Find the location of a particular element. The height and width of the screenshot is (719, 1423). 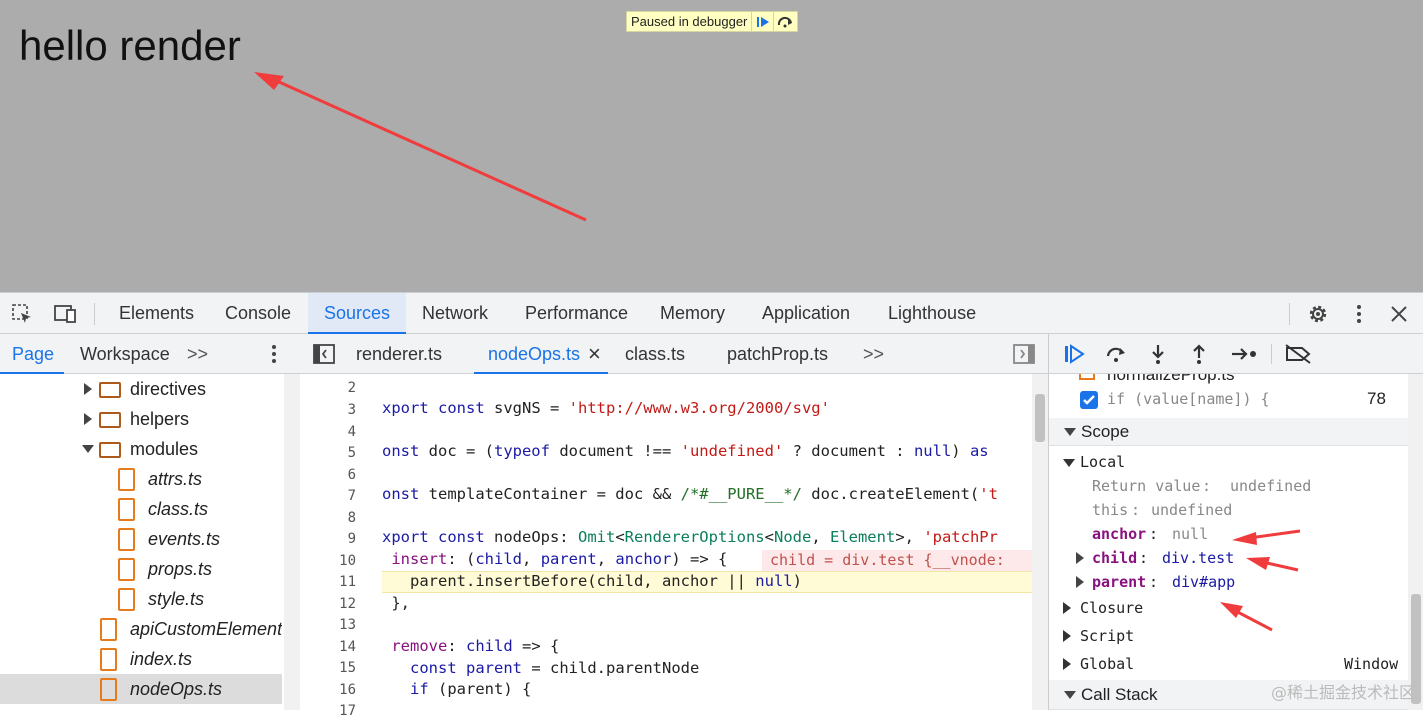

tab-network: Network is located at coordinates (455, 313).